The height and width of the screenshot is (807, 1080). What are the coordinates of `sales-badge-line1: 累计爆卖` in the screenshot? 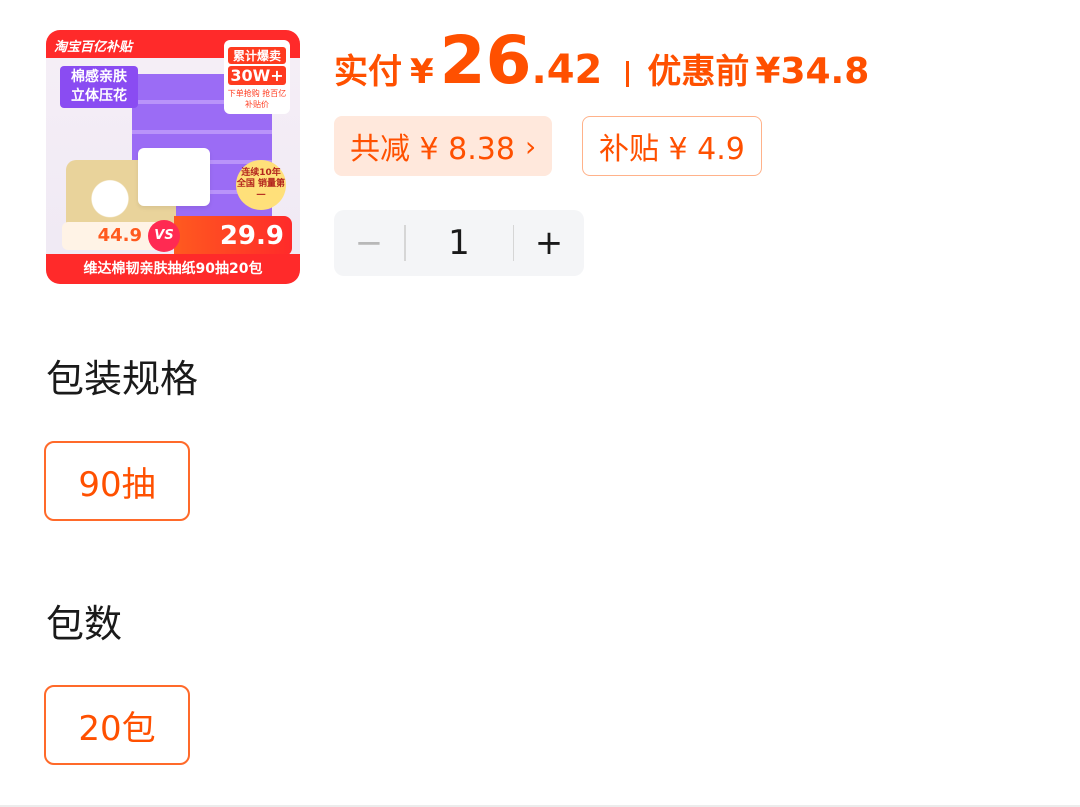 It's located at (257, 55).